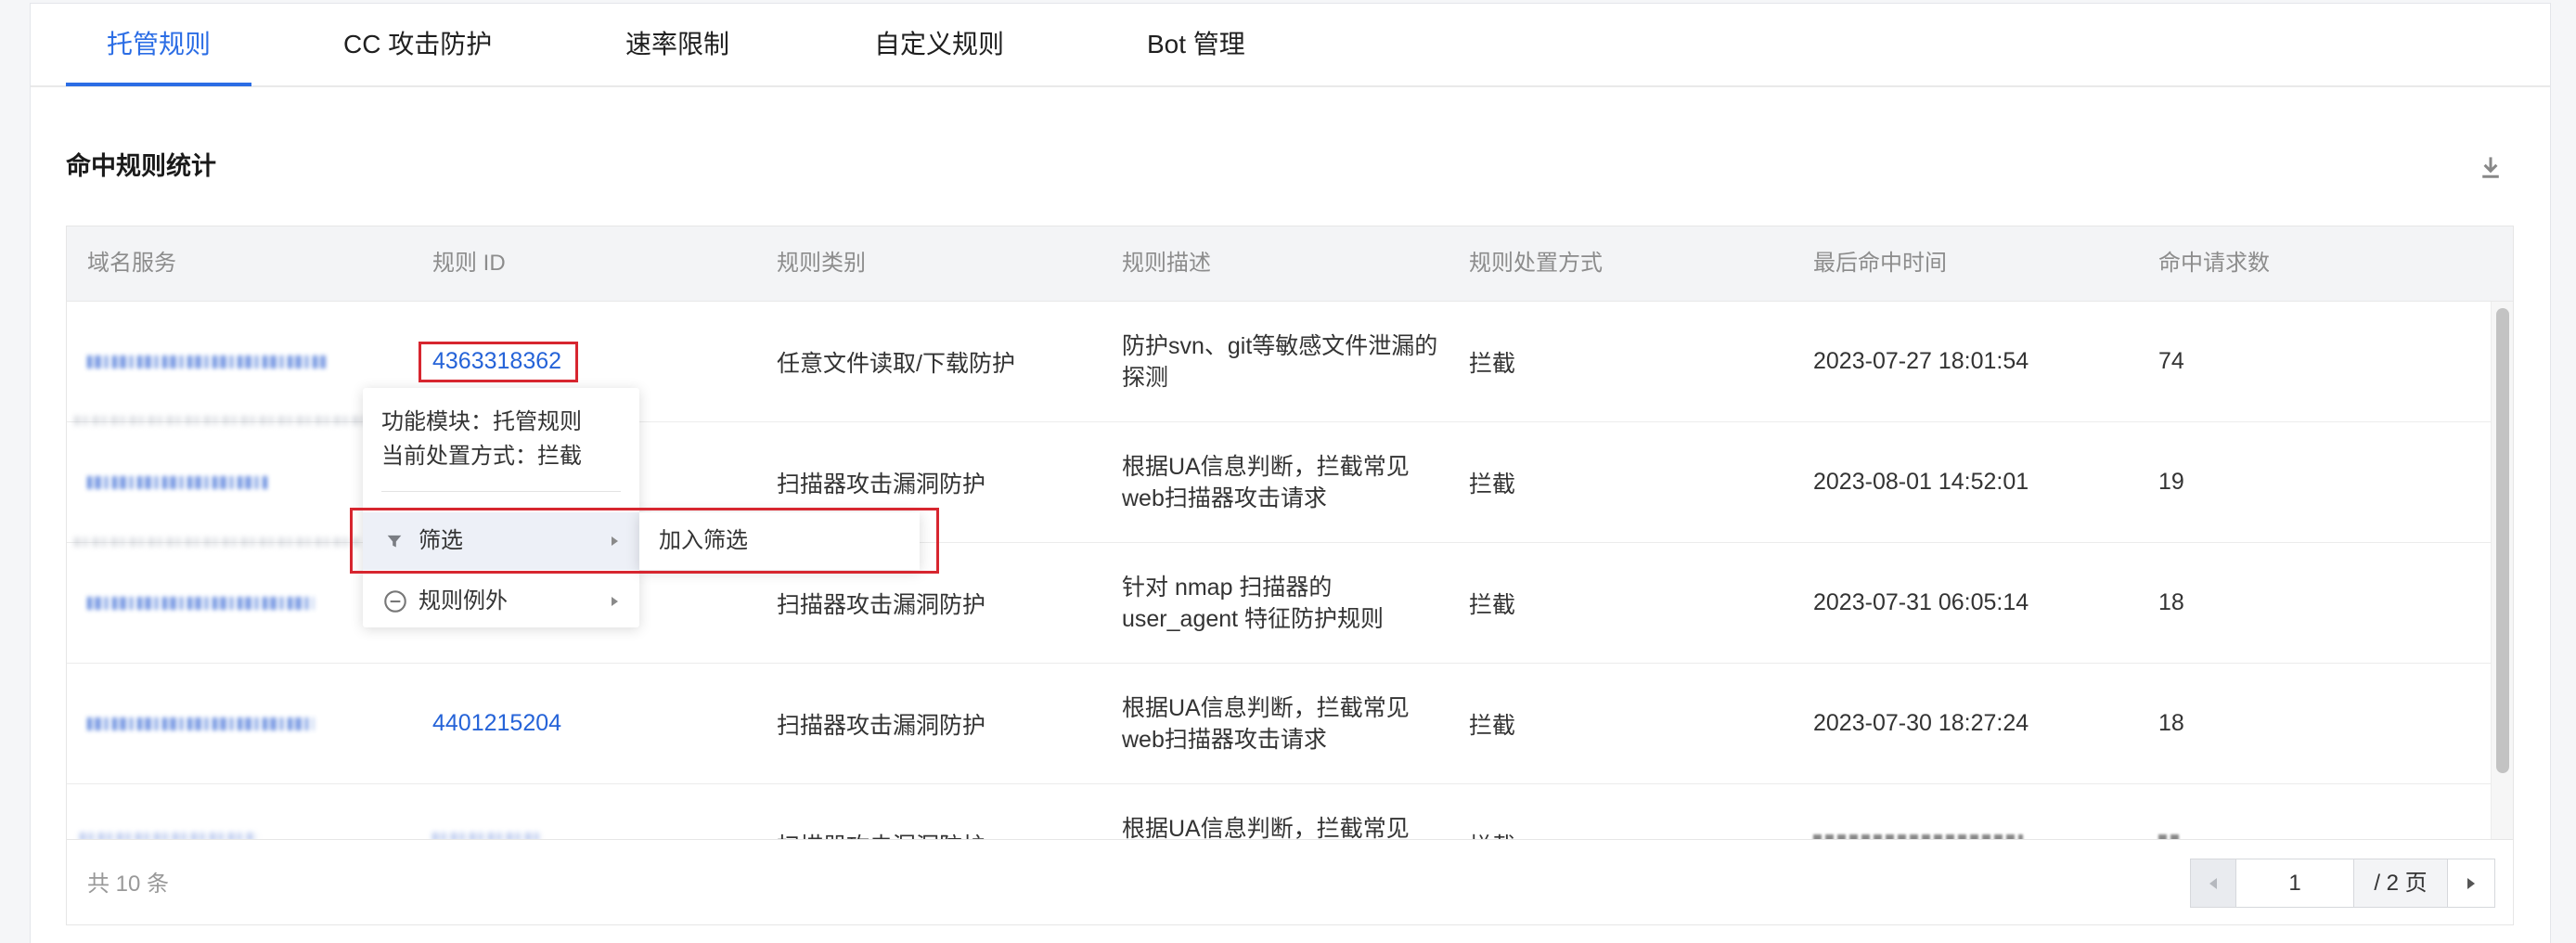  I want to click on rule-context-menu: 功能模块：托管规则 当前处置方式：拦截 筛选 规则例外, so click(501, 508).